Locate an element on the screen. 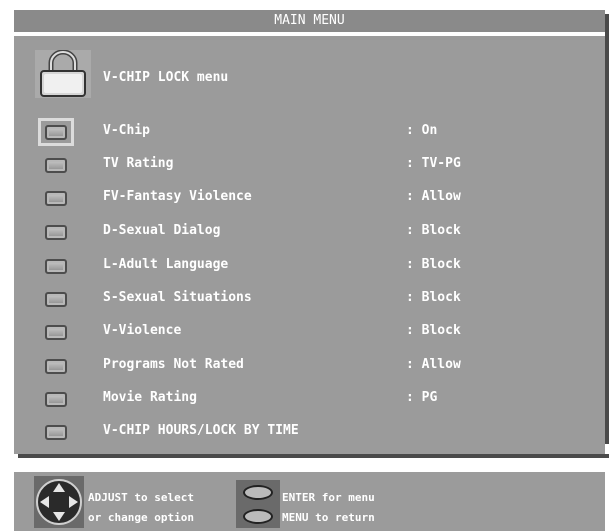  menu-item-fantasy-violence: FV-Fantasy Violence : Allow is located at coordinates (309, 196).